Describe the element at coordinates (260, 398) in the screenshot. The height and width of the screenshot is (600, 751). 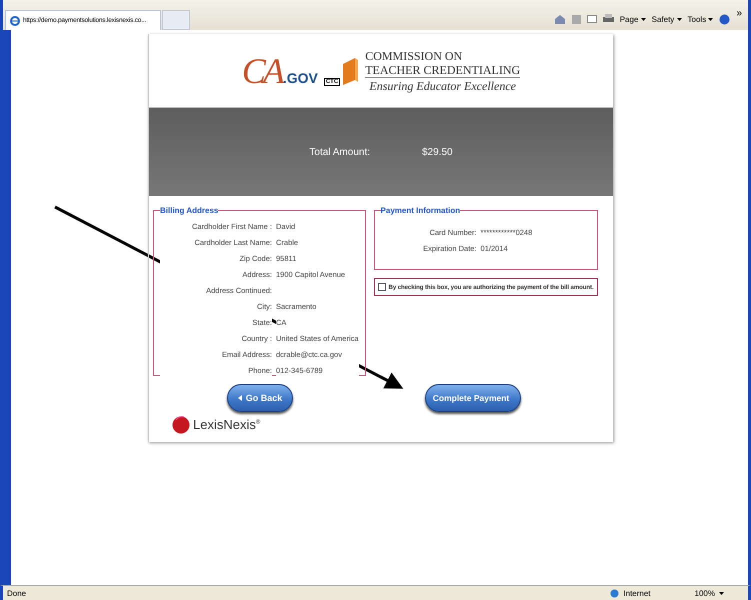
I see `back-button: Go Back` at that location.